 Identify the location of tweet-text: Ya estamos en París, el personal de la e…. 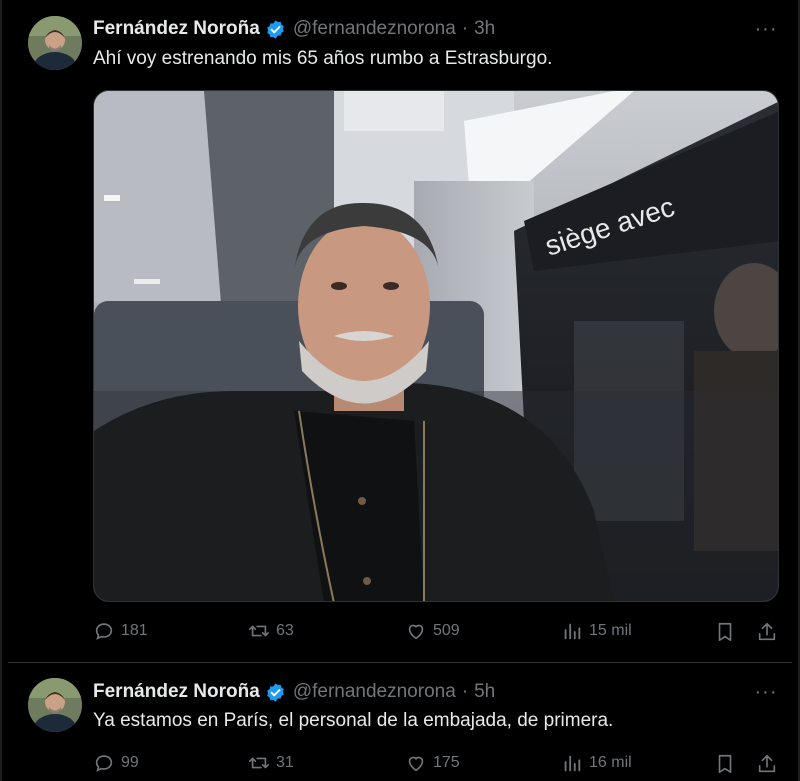
(353, 720).